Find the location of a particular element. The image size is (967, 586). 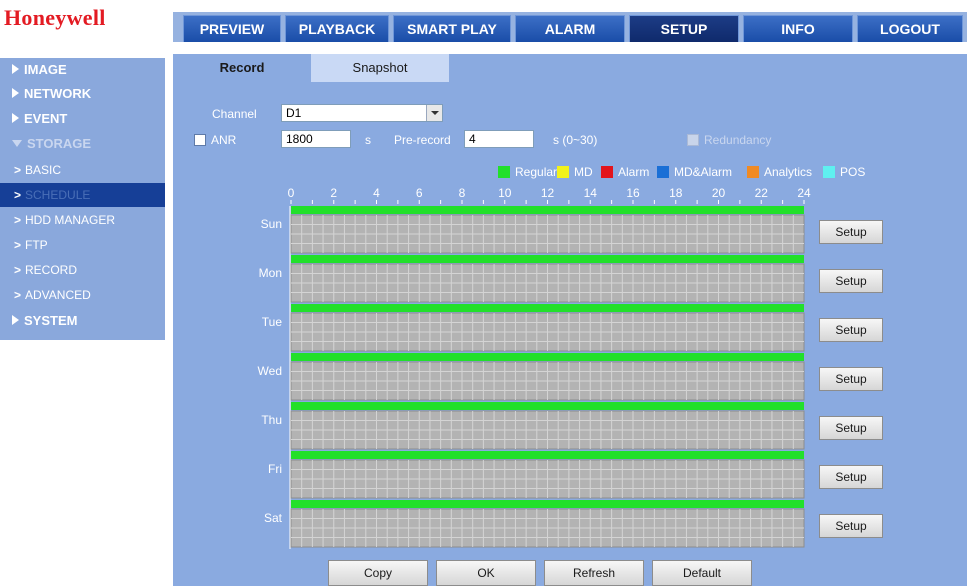

sidebar-section-system: SYSTEM is located at coordinates (82, 321).